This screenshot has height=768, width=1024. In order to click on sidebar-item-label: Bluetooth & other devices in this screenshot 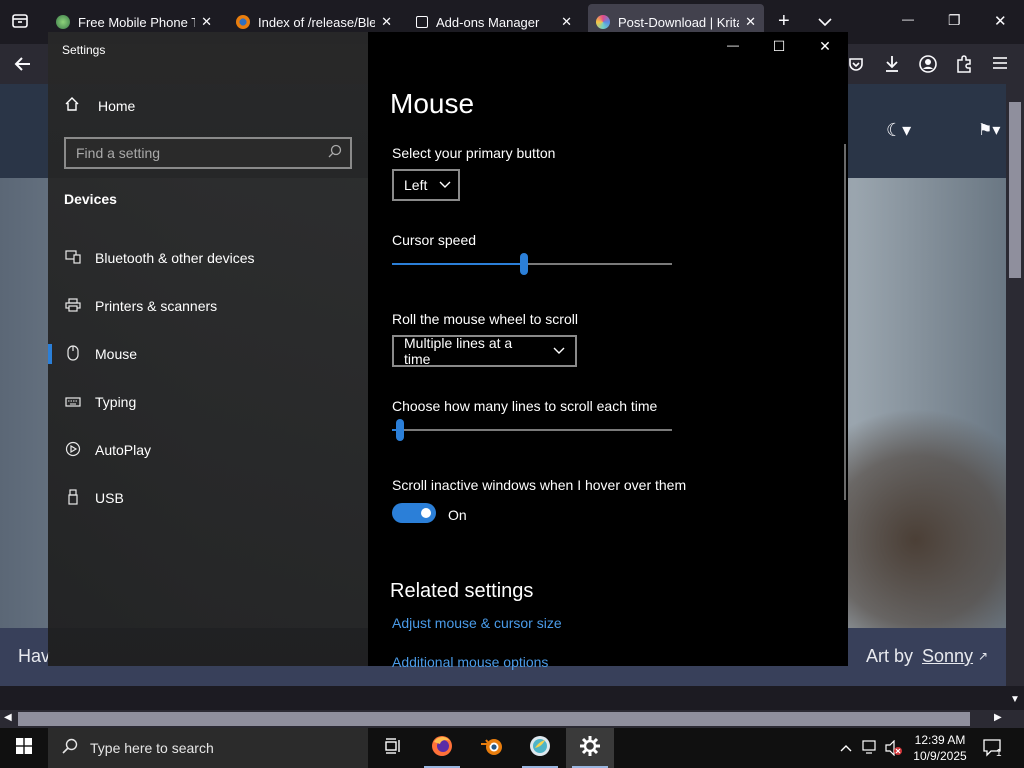, I will do `click(175, 258)`.